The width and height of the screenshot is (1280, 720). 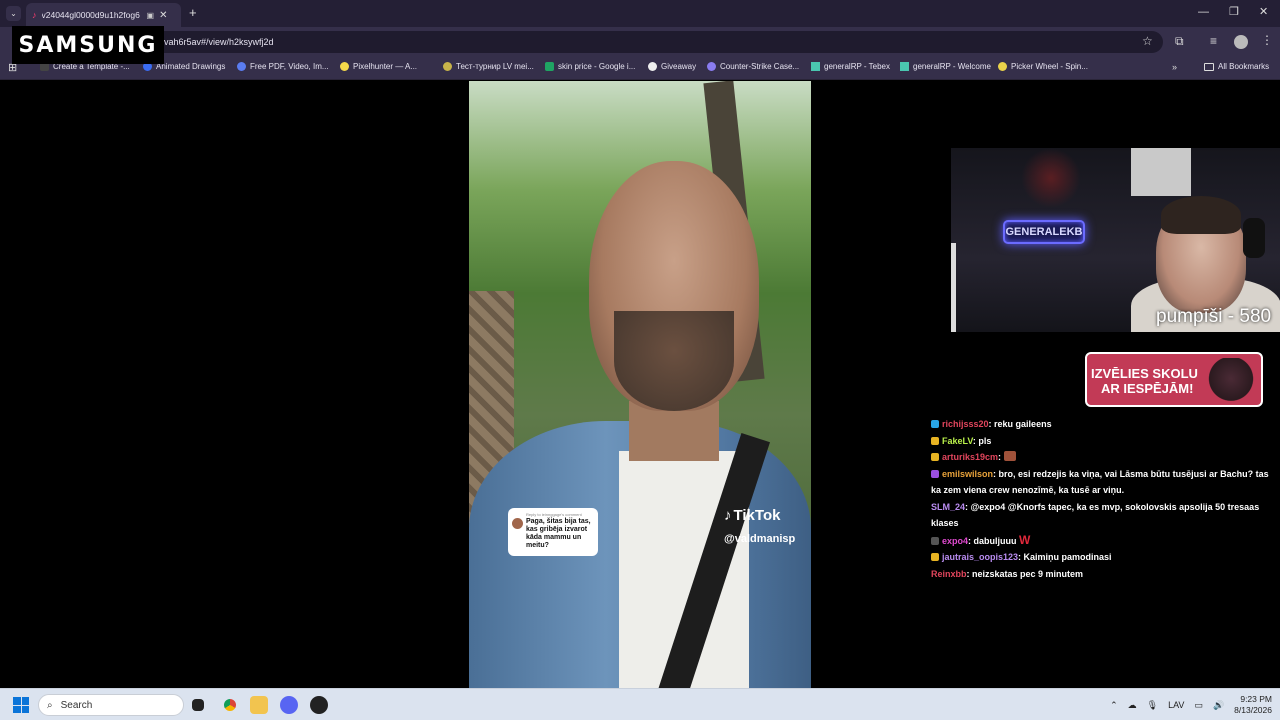 I want to click on red-light, so click(x=1051, y=178).